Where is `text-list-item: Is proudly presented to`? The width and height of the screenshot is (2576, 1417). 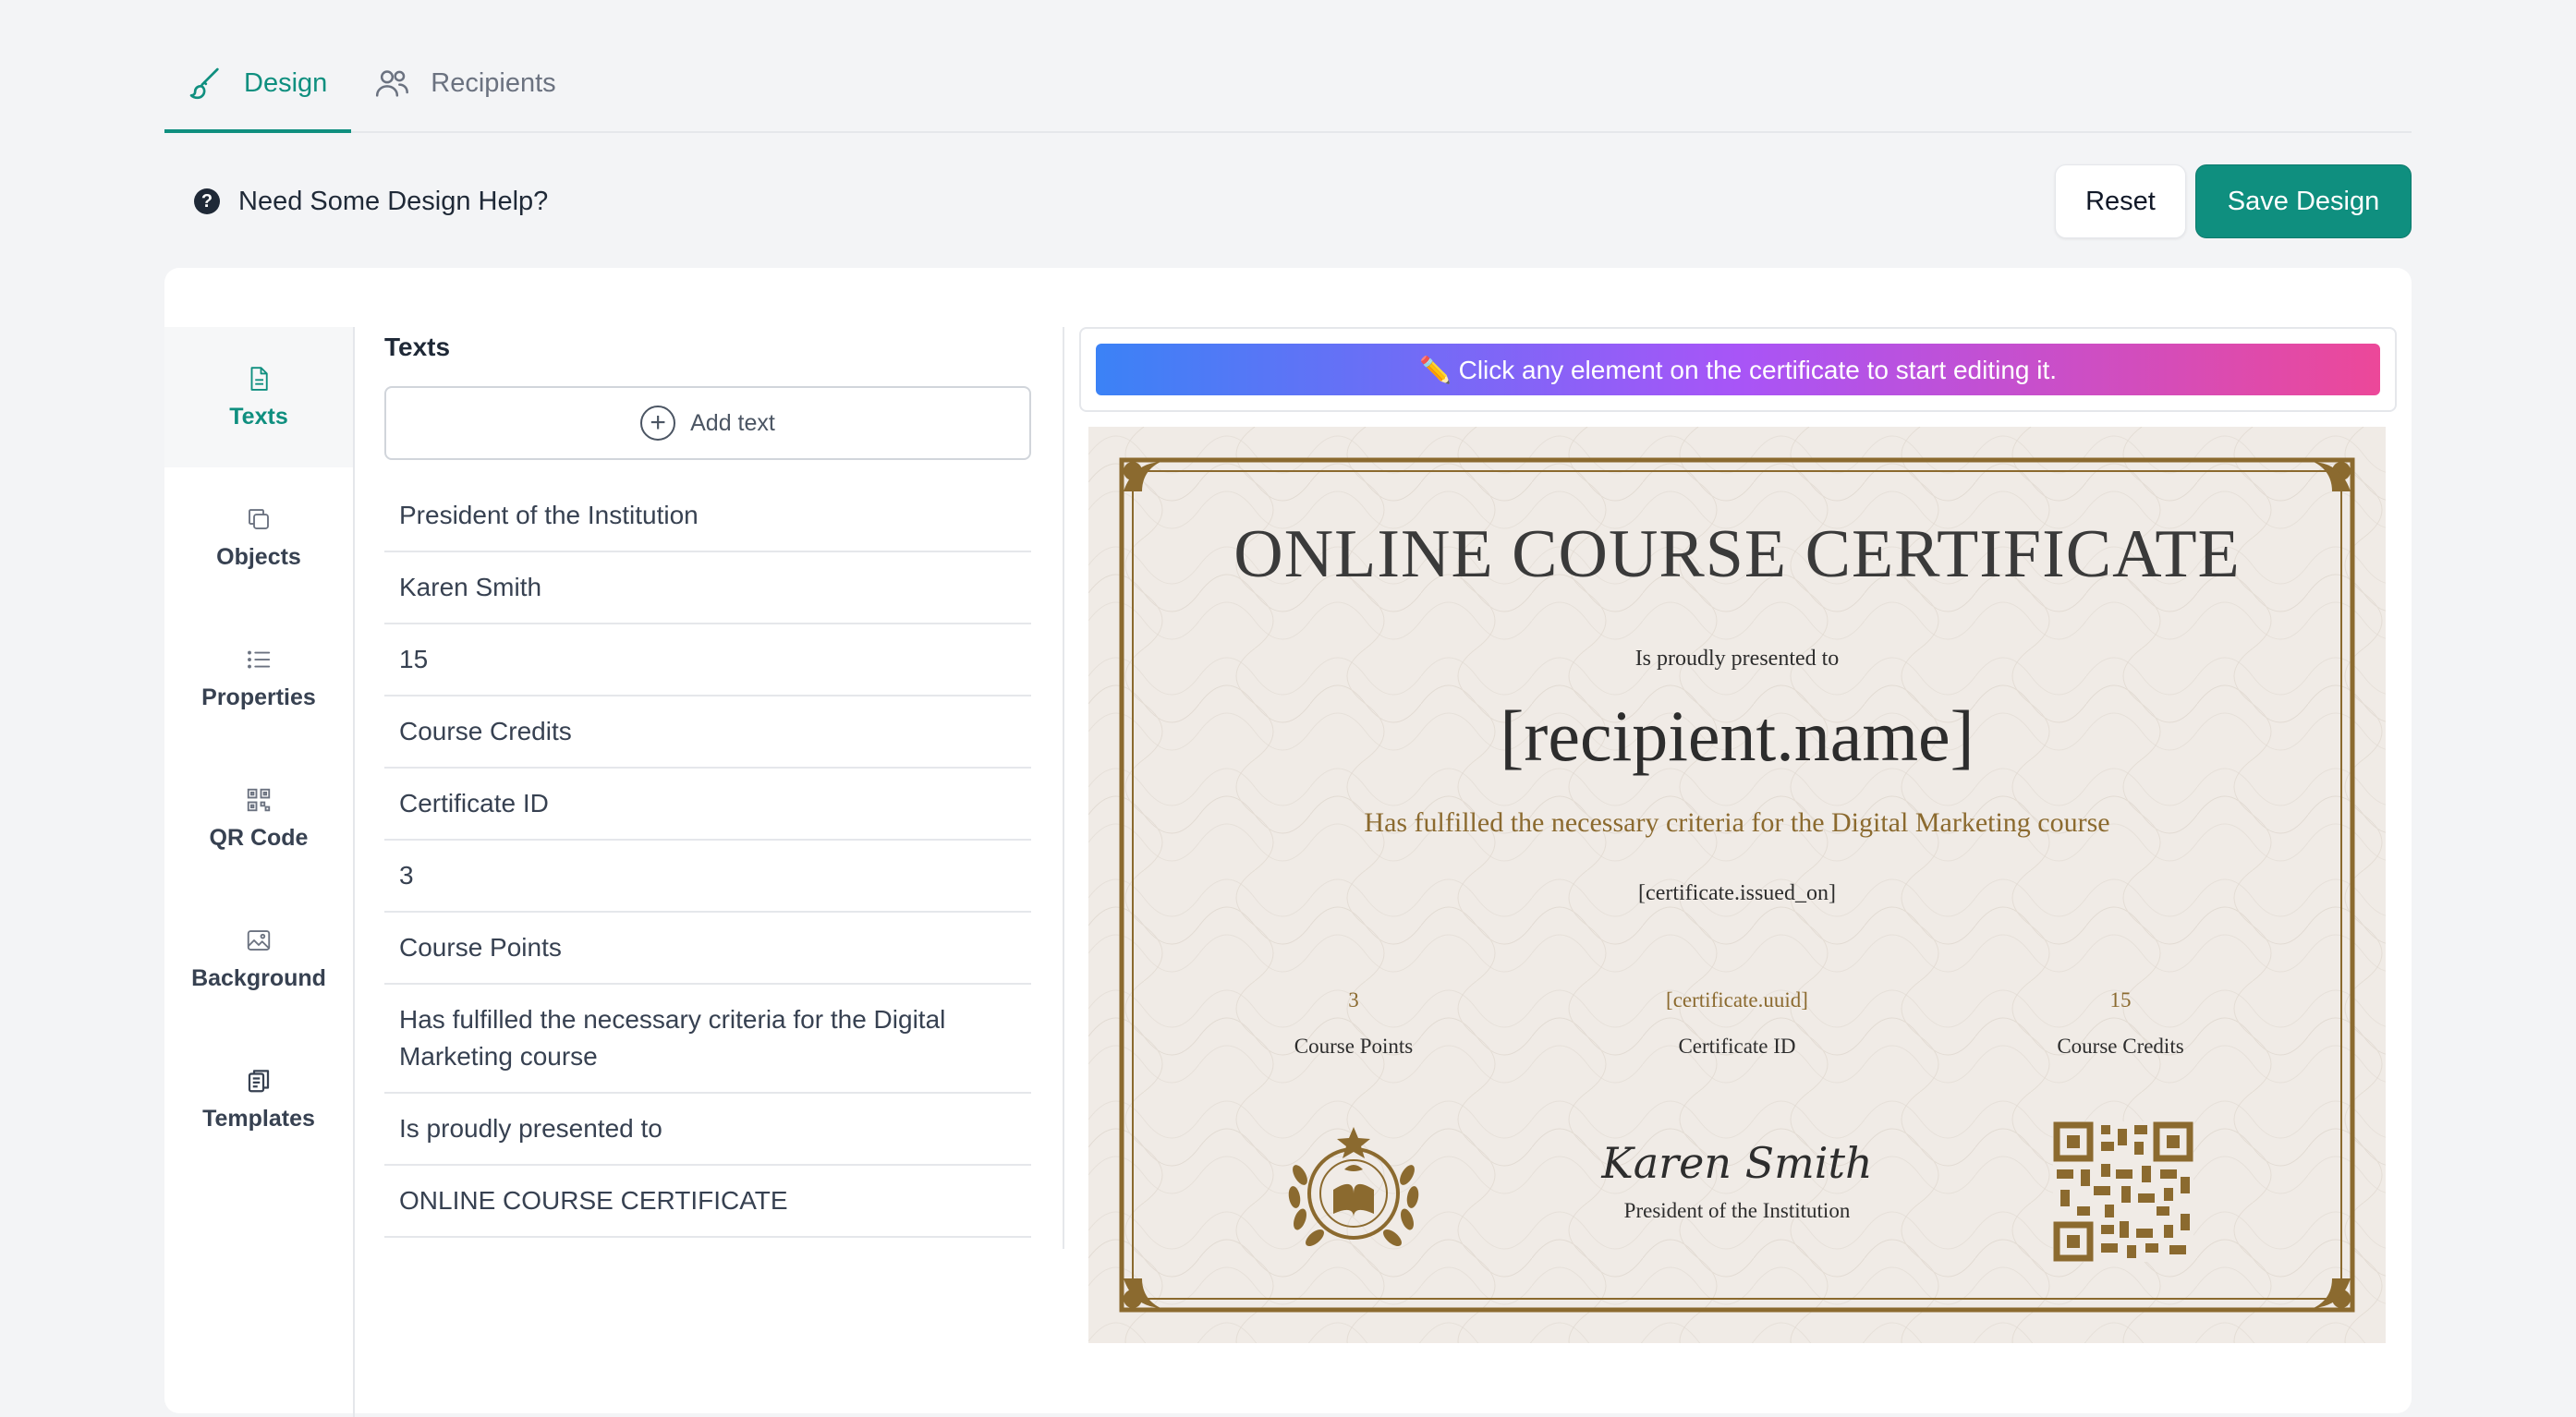 text-list-item: Is proudly presented to is located at coordinates (707, 1130).